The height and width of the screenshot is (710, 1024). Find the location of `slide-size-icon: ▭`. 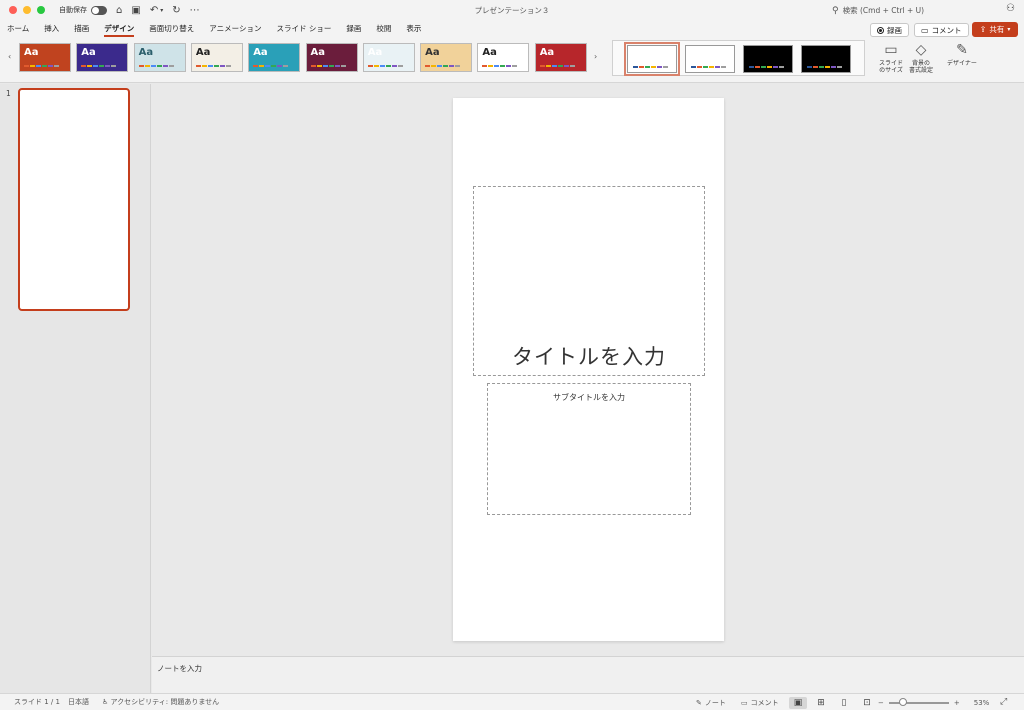

slide-size-icon: ▭ is located at coordinates (891, 50).